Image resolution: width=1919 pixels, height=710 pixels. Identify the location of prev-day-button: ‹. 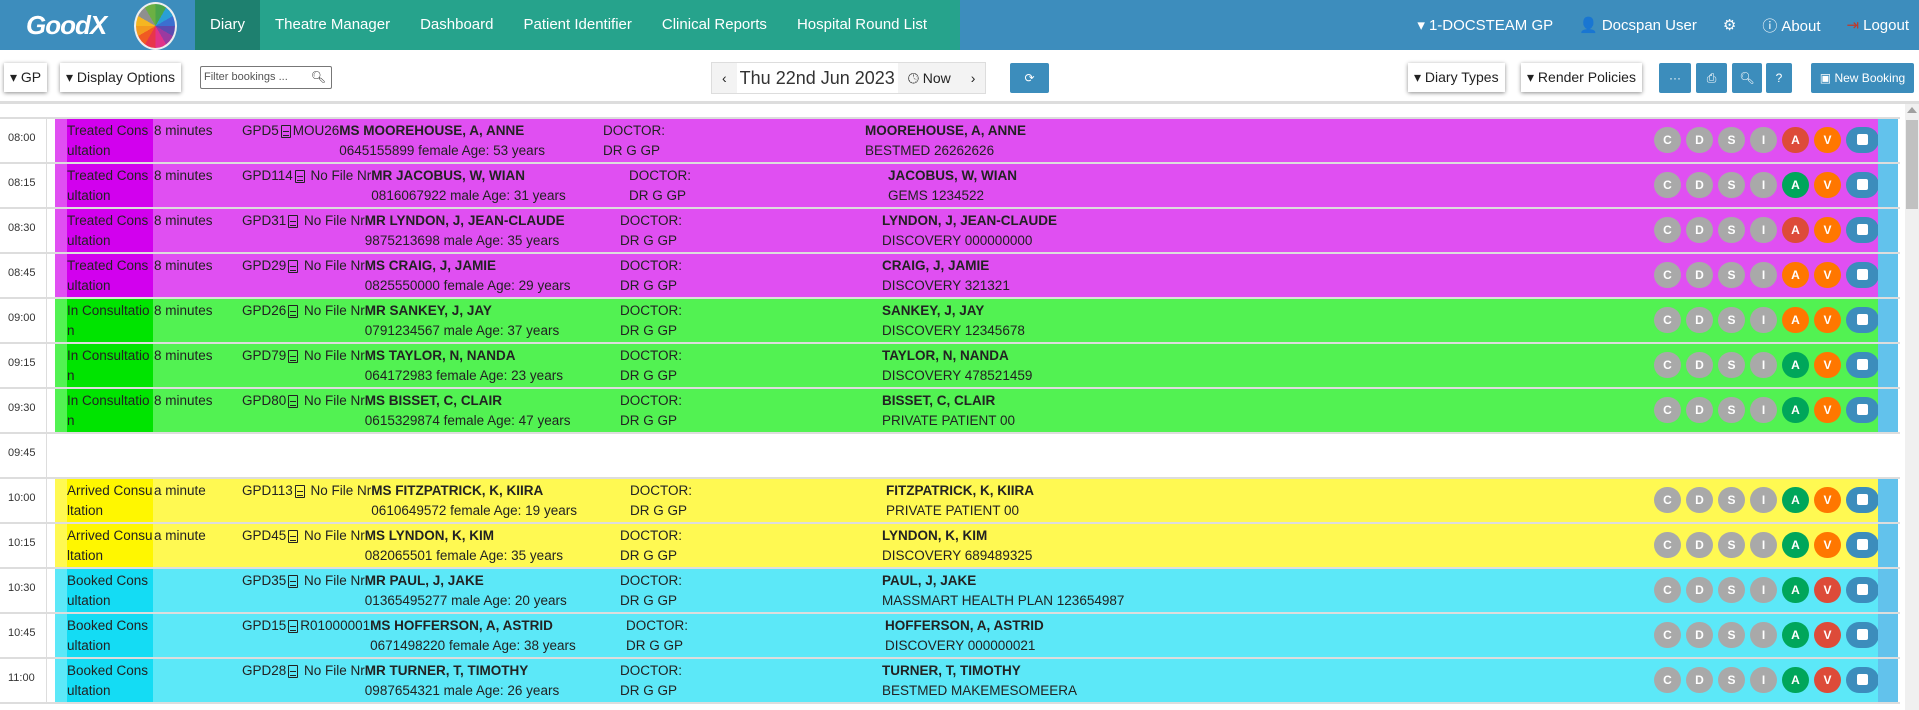
(724, 78).